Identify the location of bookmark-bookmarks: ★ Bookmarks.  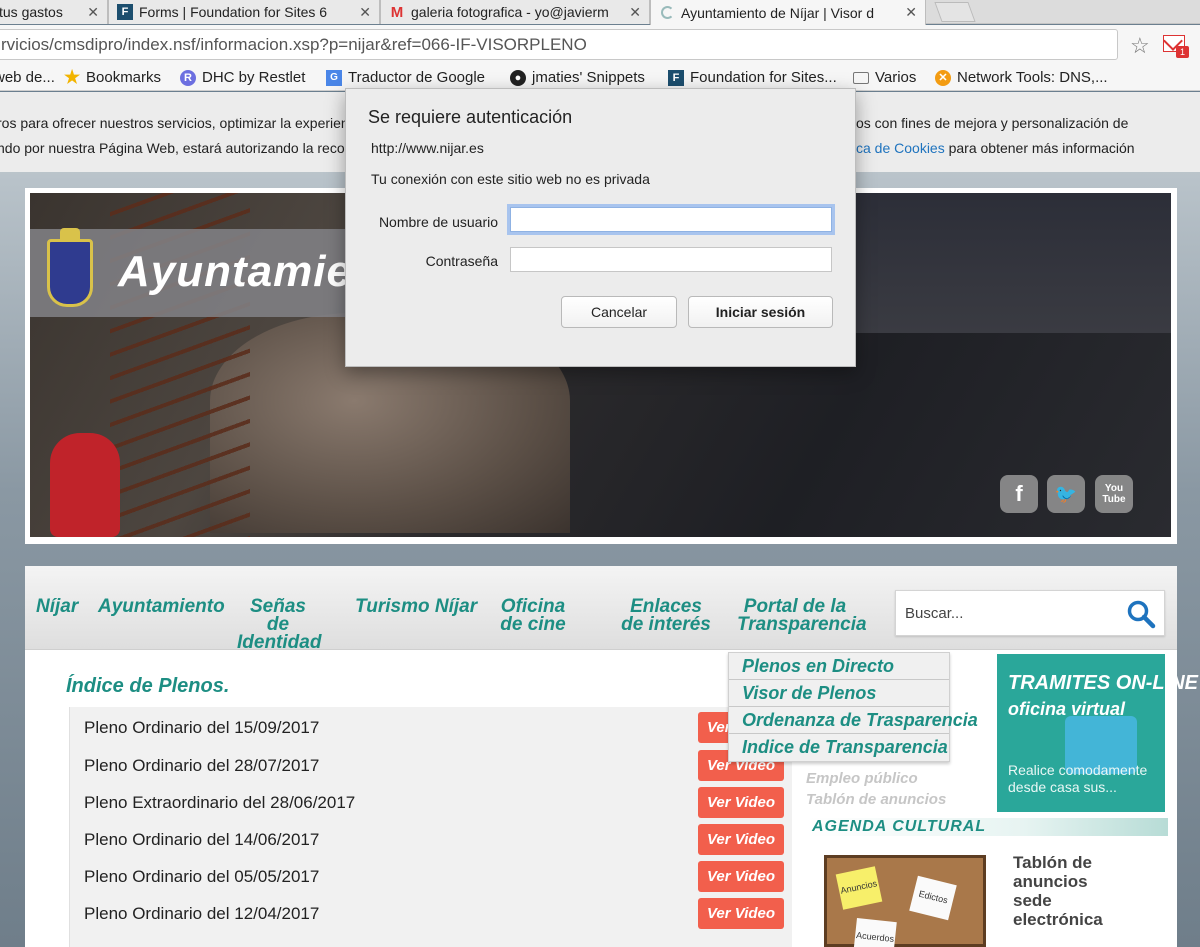
(112, 77).